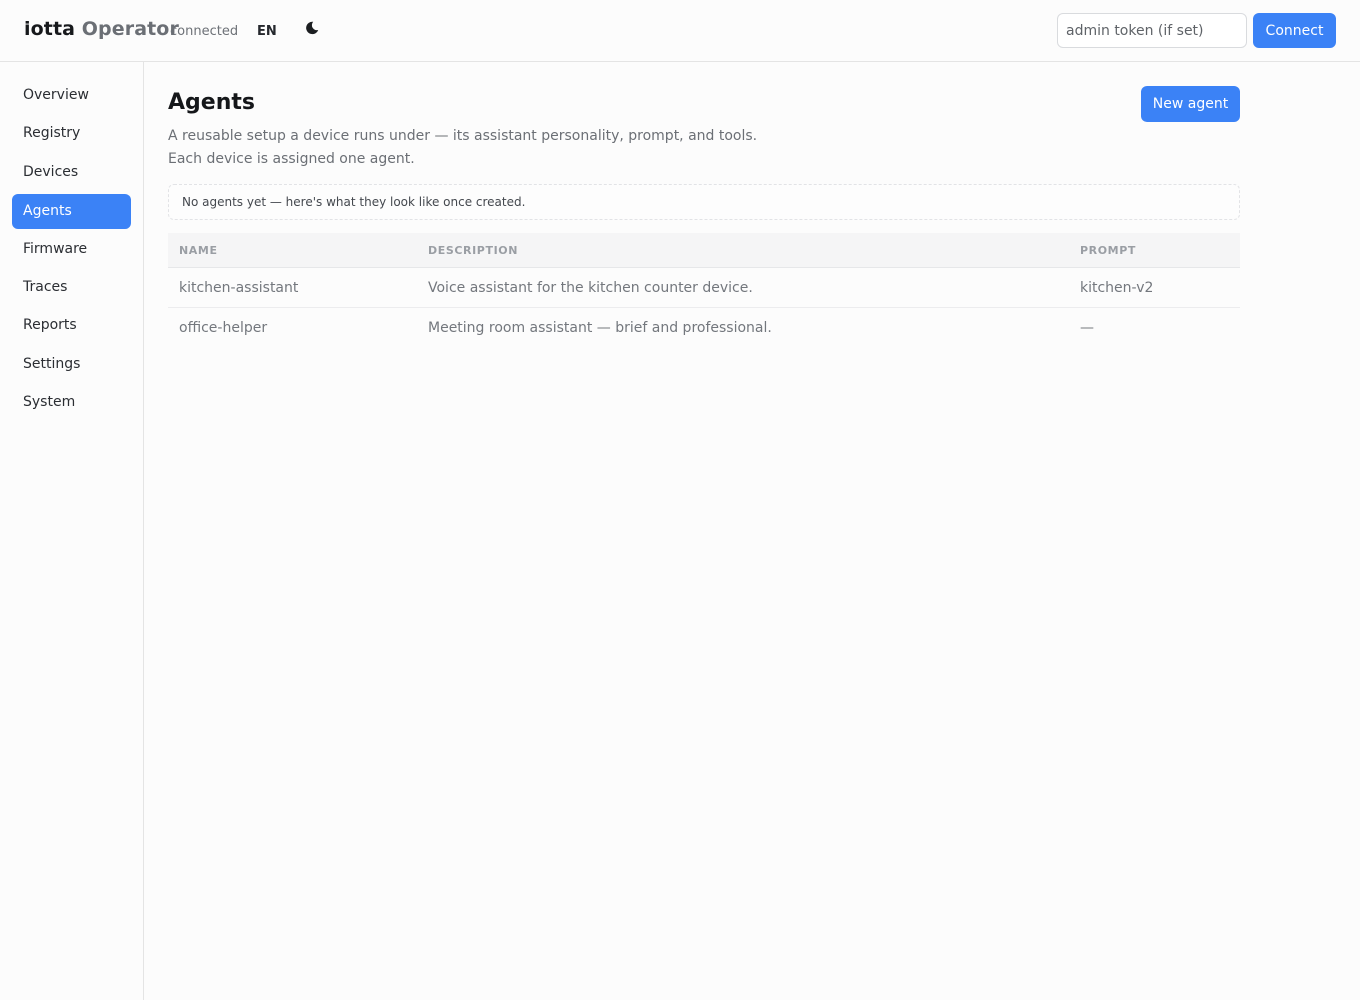 This screenshot has height=1000, width=1360. Describe the element at coordinates (1087, 328) in the screenshot. I see `agent-prompt: —` at that location.